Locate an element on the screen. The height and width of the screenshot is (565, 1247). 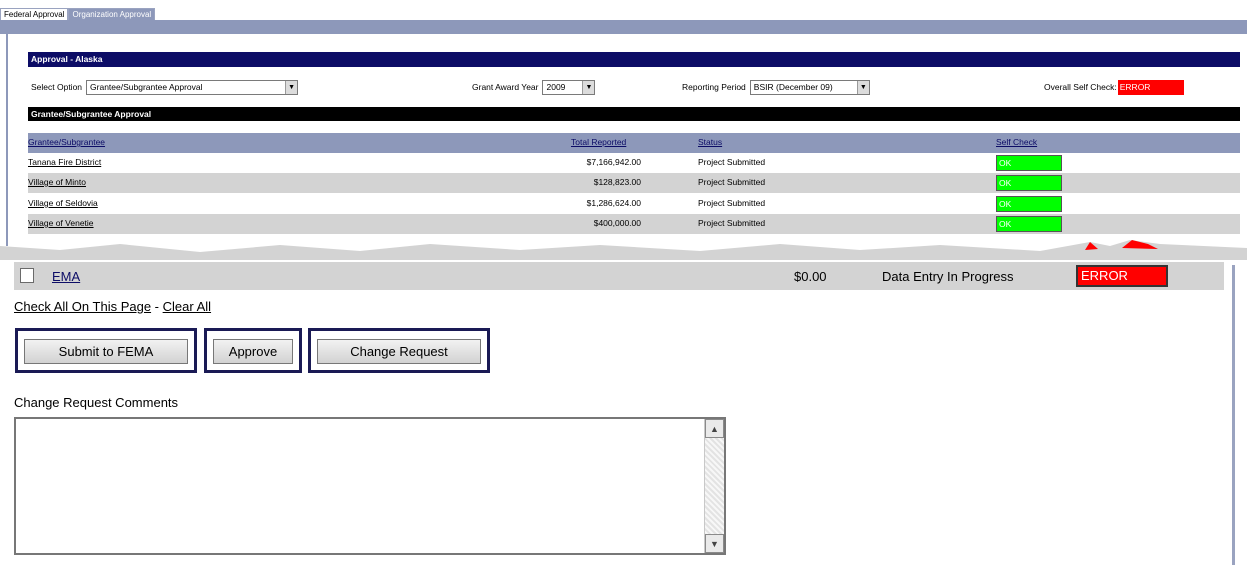
approve-button: Approve is located at coordinates (253, 351).